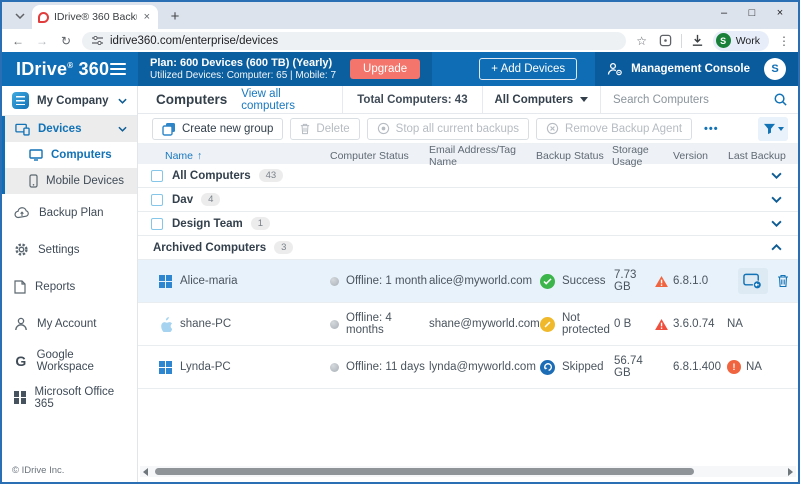 The width and height of the screenshot is (800, 484). I want to click on hamburger-menu-icon, so click(118, 69).